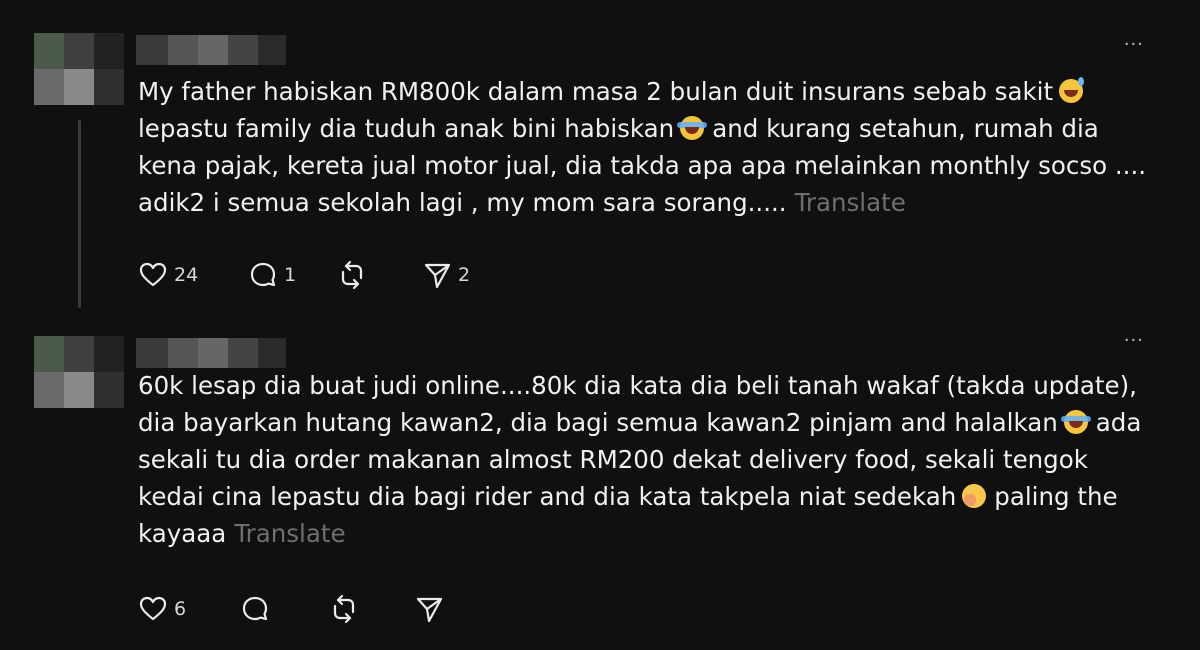  I want to click on comment-button: 1, so click(292, 275).